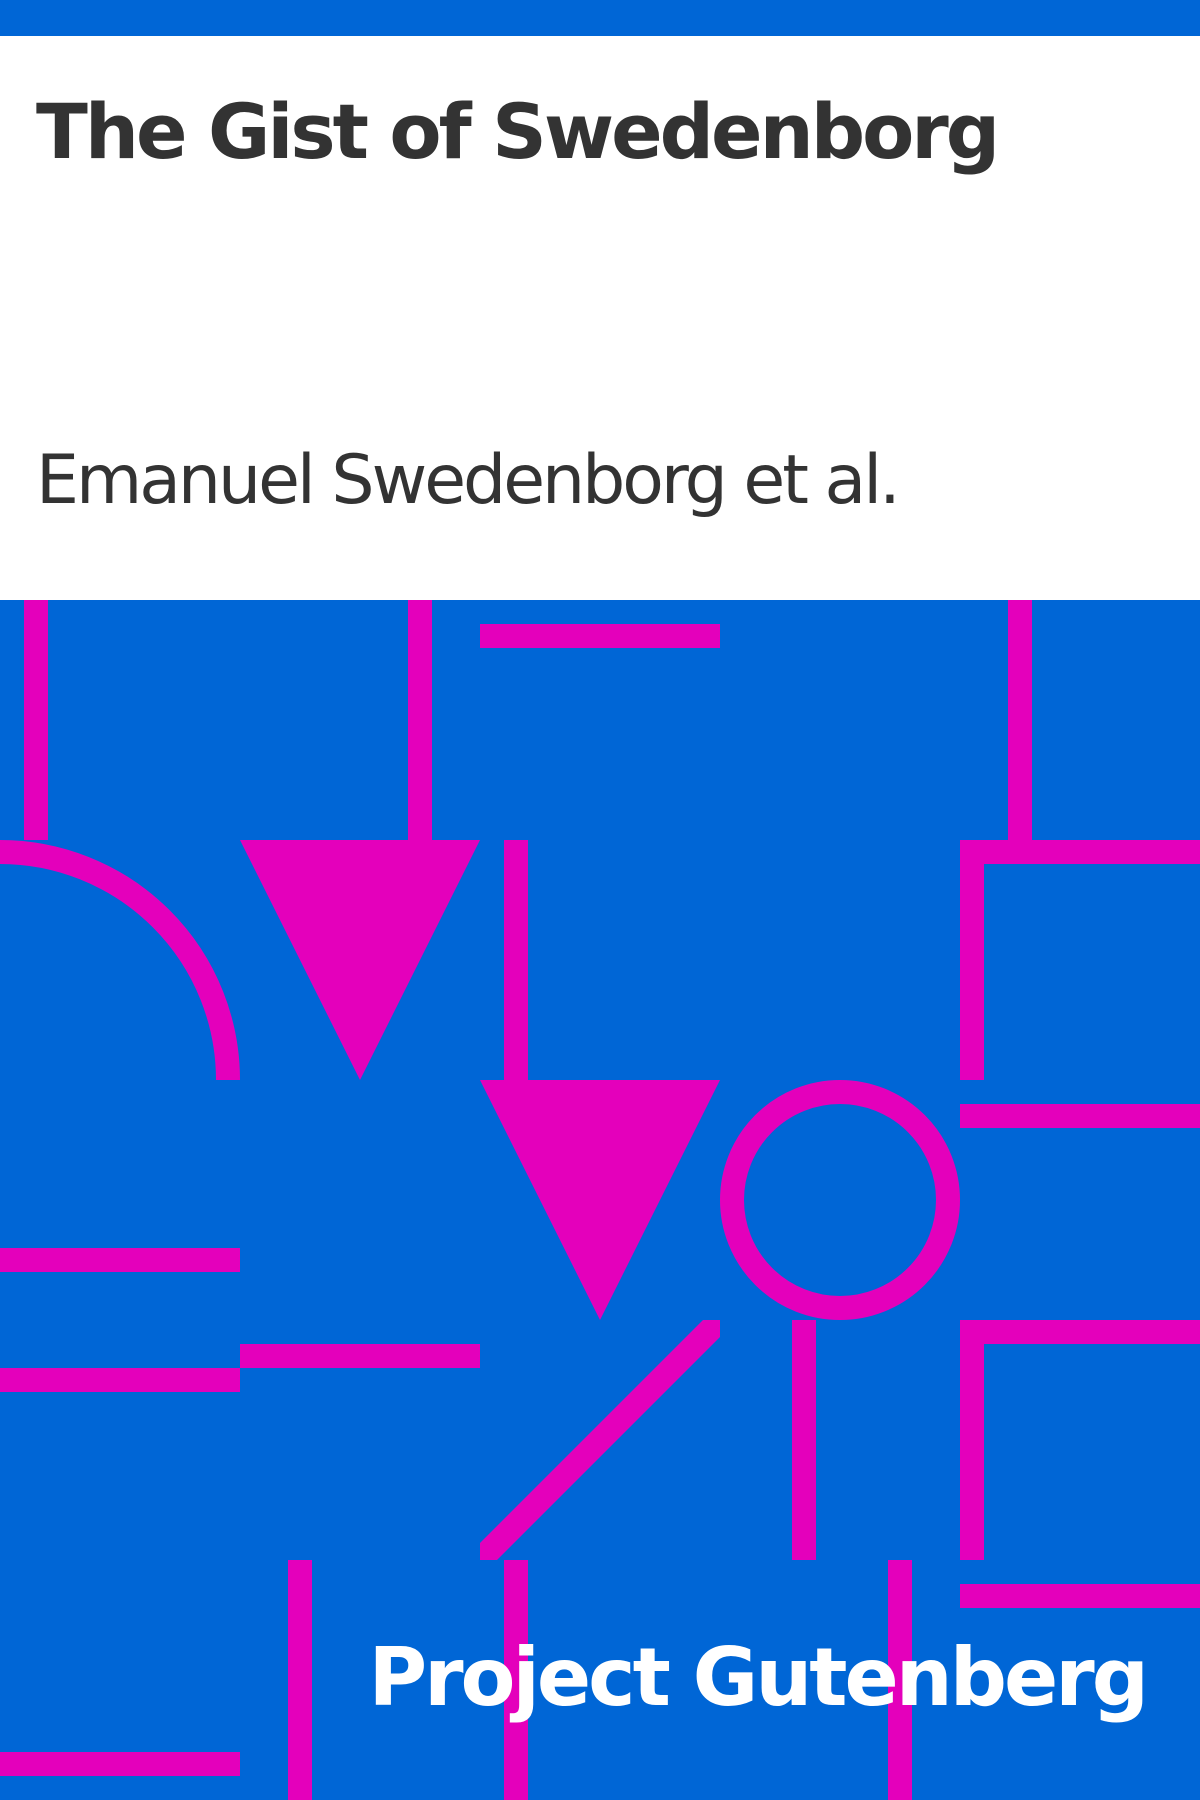 This screenshot has height=1800, width=1200. Describe the element at coordinates (758, 1677) in the screenshot. I see `publisher-name: Project Gutenberg` at that location.